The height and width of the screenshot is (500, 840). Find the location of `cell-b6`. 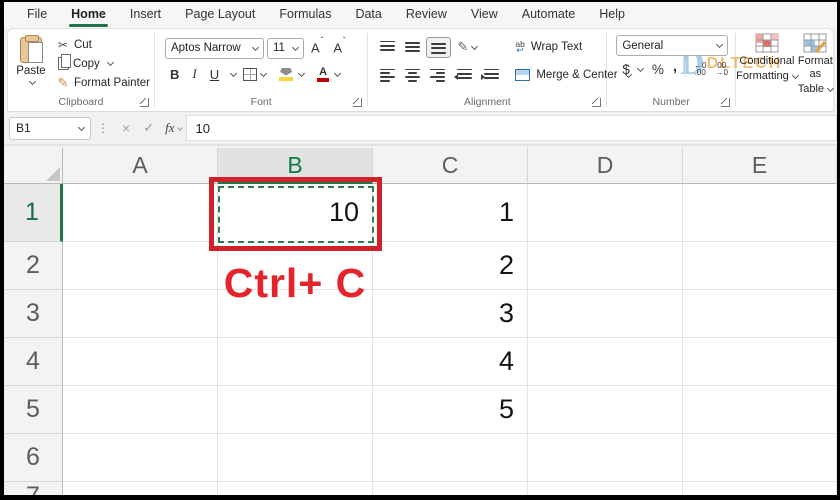

cell-b6 is located at coordinates (295, 458).